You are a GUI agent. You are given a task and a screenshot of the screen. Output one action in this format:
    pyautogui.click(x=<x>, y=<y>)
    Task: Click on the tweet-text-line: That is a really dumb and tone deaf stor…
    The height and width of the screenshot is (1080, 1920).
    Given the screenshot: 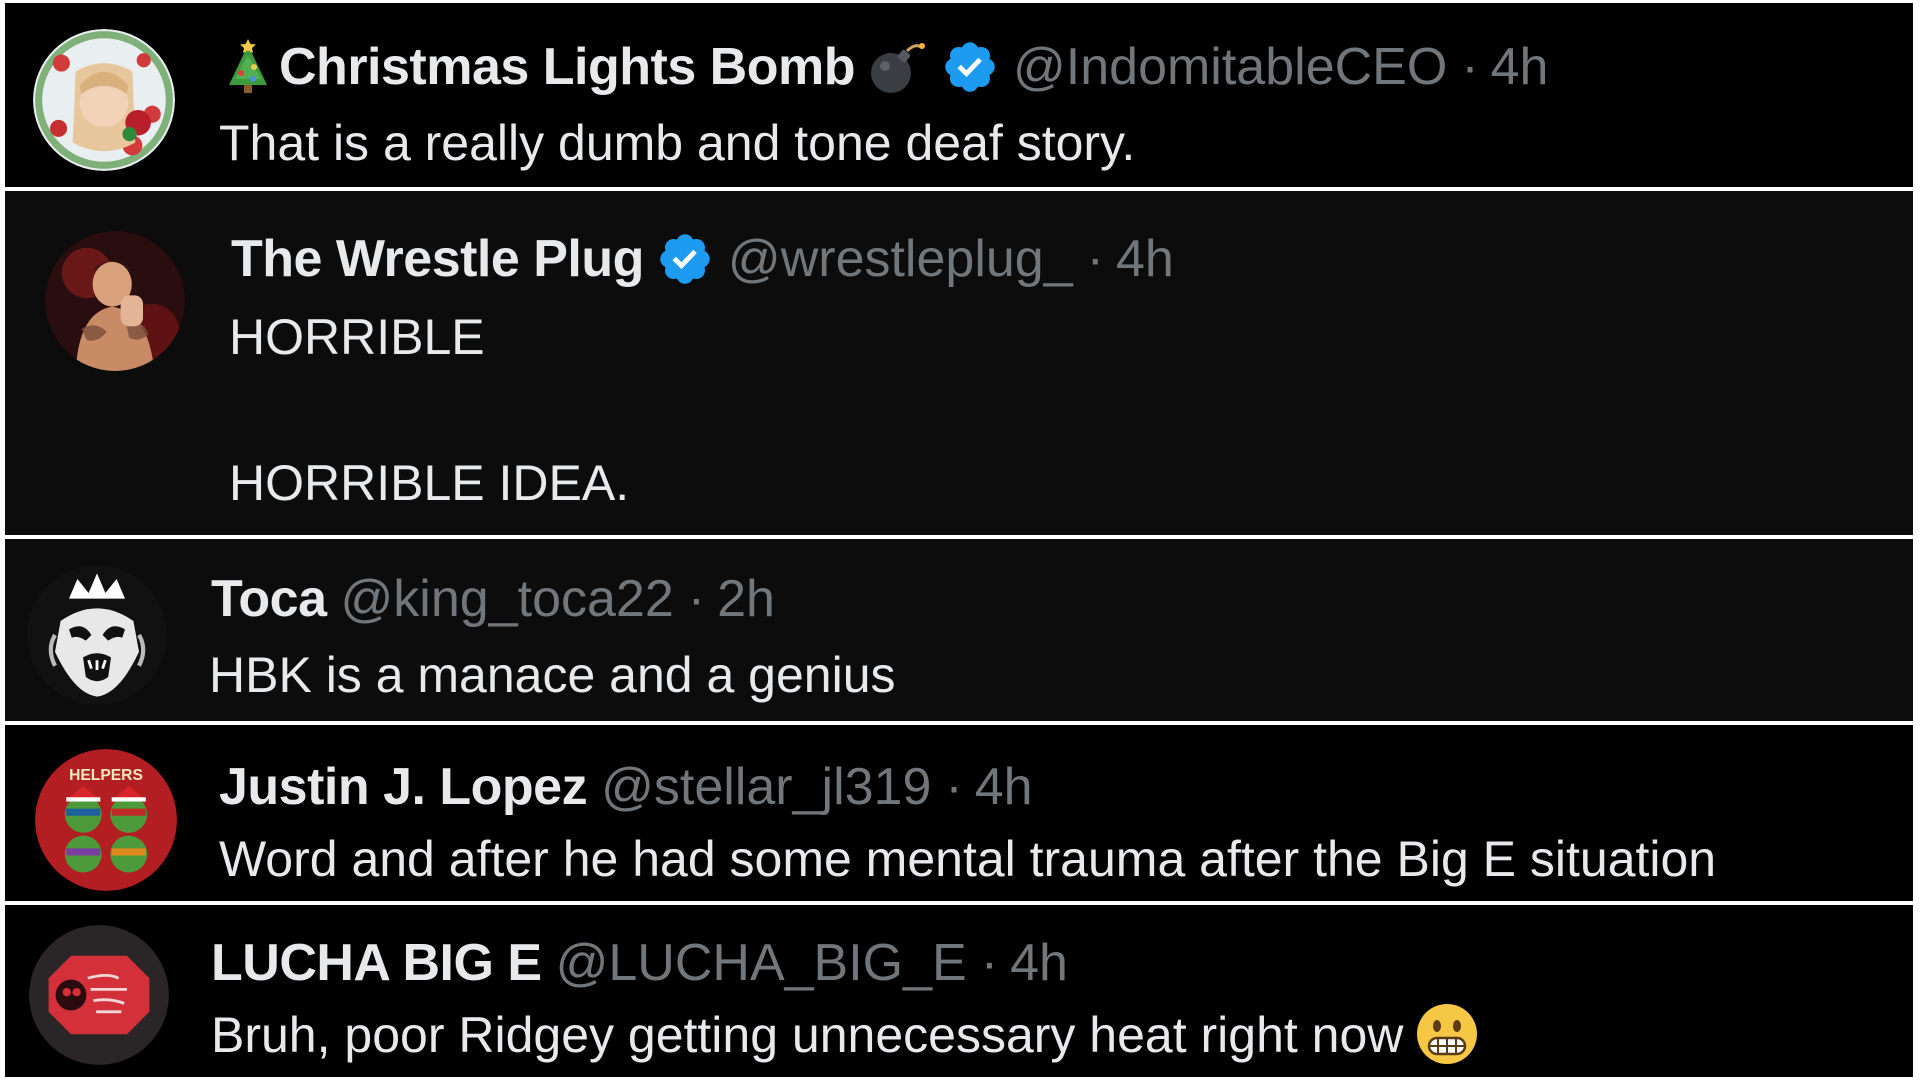 What is the action you would take?
    pyautogui.click(x=677, y=143)
    